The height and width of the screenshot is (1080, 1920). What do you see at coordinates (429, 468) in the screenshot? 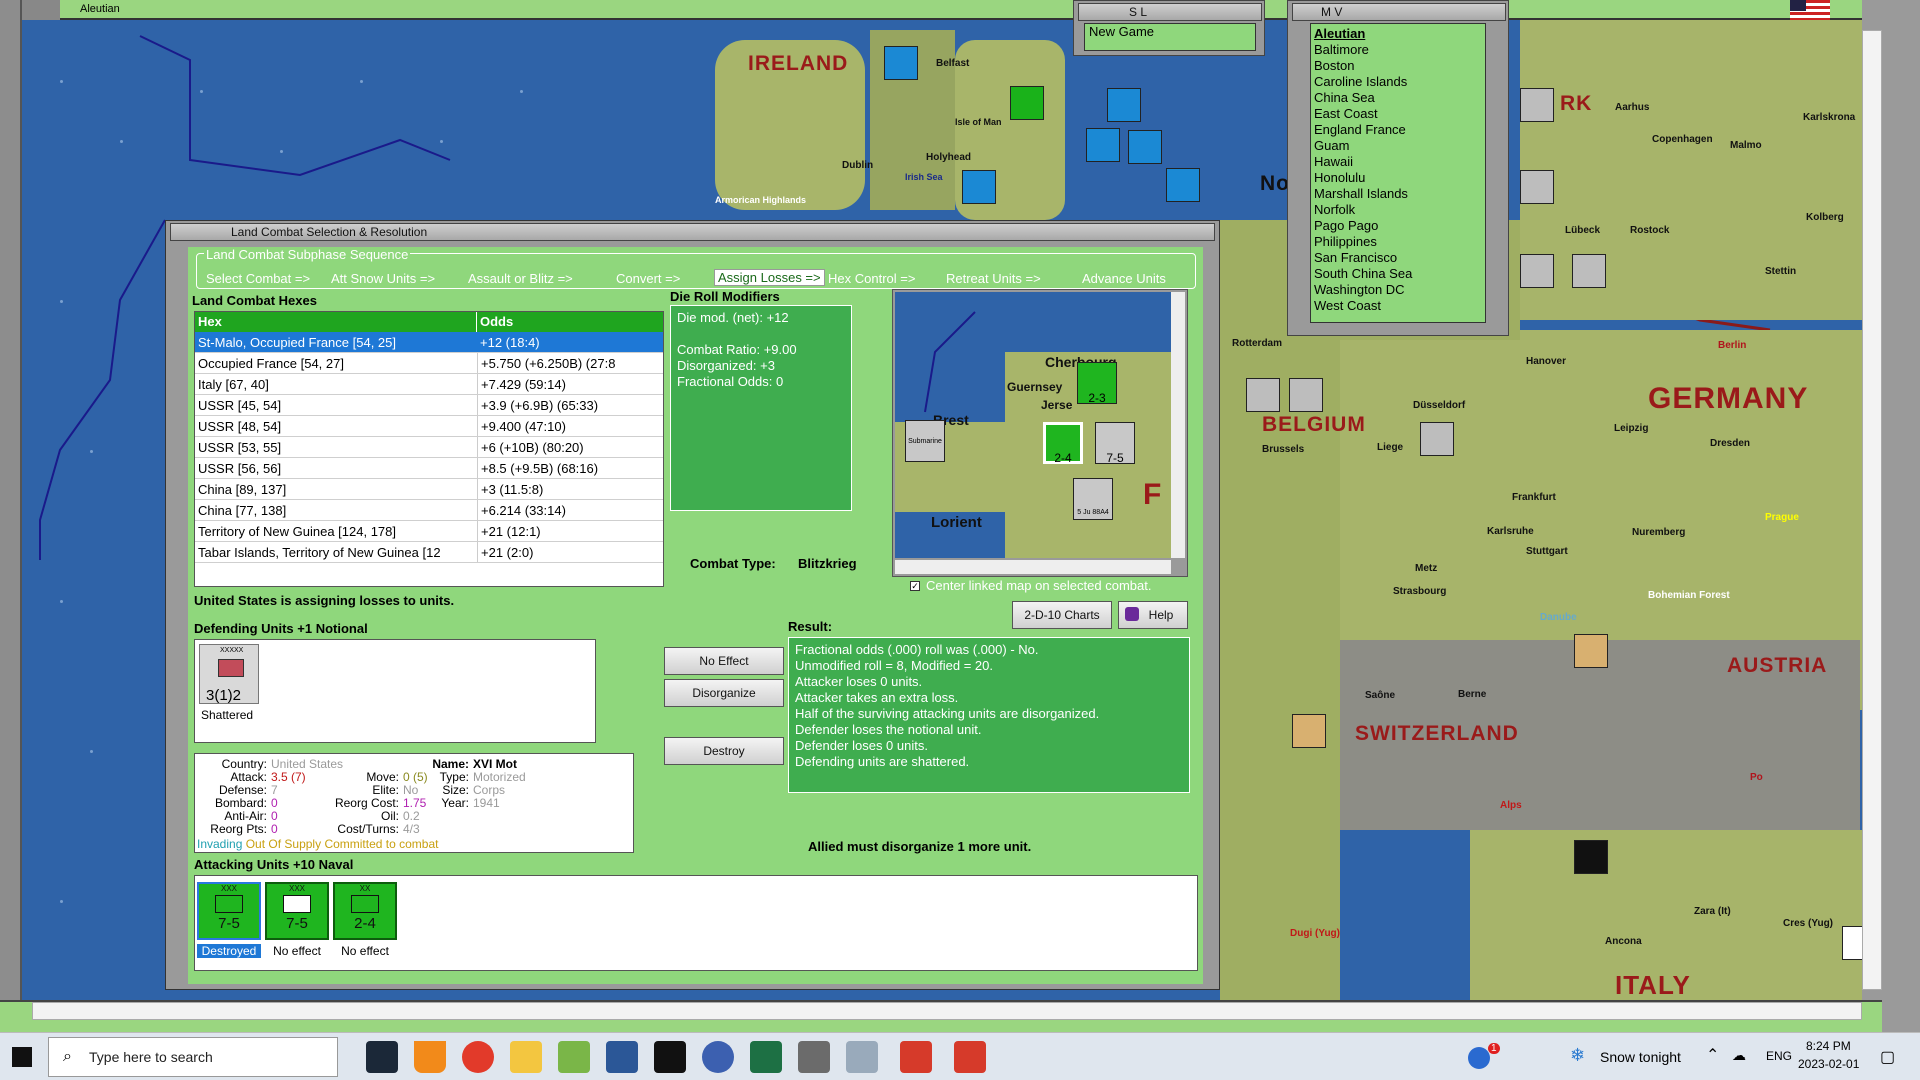
I see `hex-row: USSR [56, 56] +8.5 (+9.5B) (68:16)` at bounding box center [429, 468].